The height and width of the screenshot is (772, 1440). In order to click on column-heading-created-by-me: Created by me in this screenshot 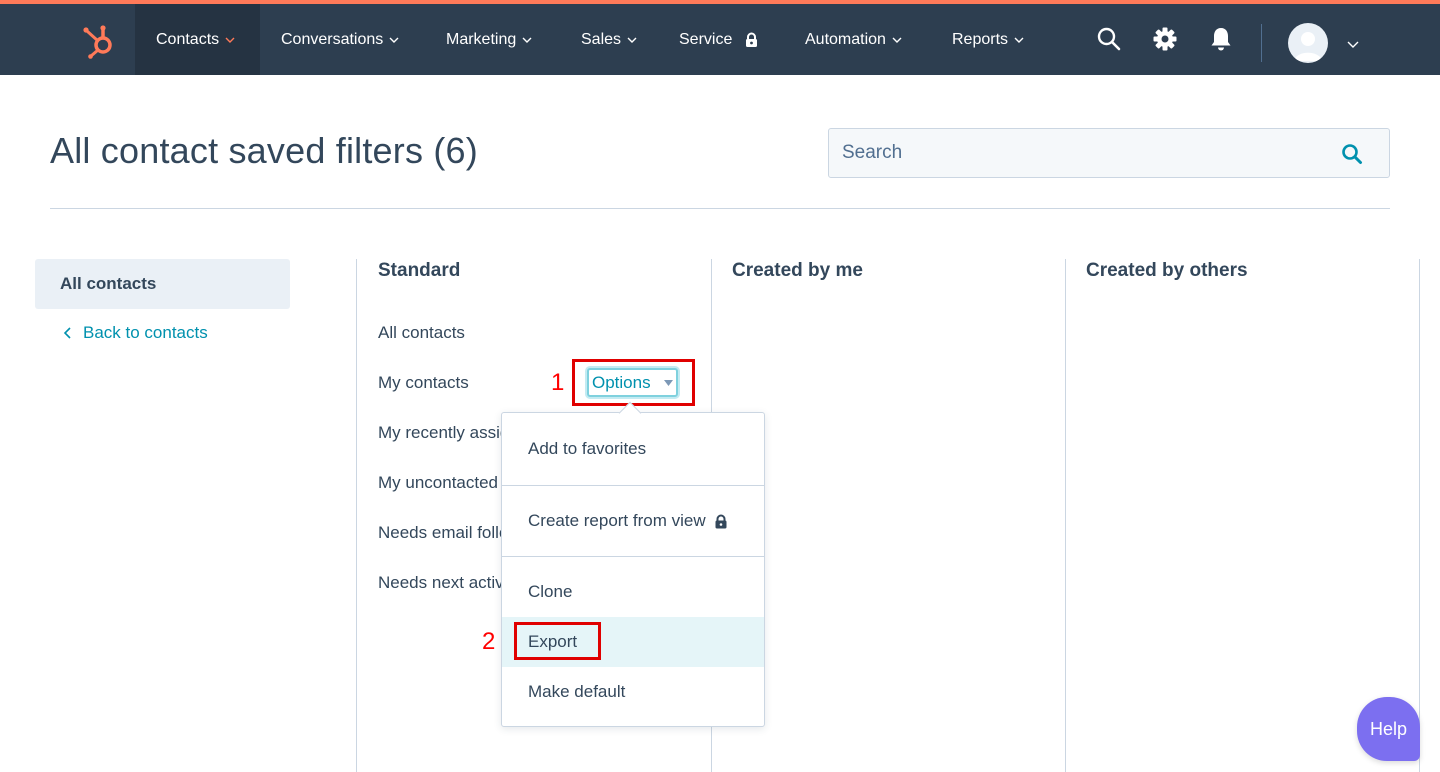, I will do `click(797, 270)`.